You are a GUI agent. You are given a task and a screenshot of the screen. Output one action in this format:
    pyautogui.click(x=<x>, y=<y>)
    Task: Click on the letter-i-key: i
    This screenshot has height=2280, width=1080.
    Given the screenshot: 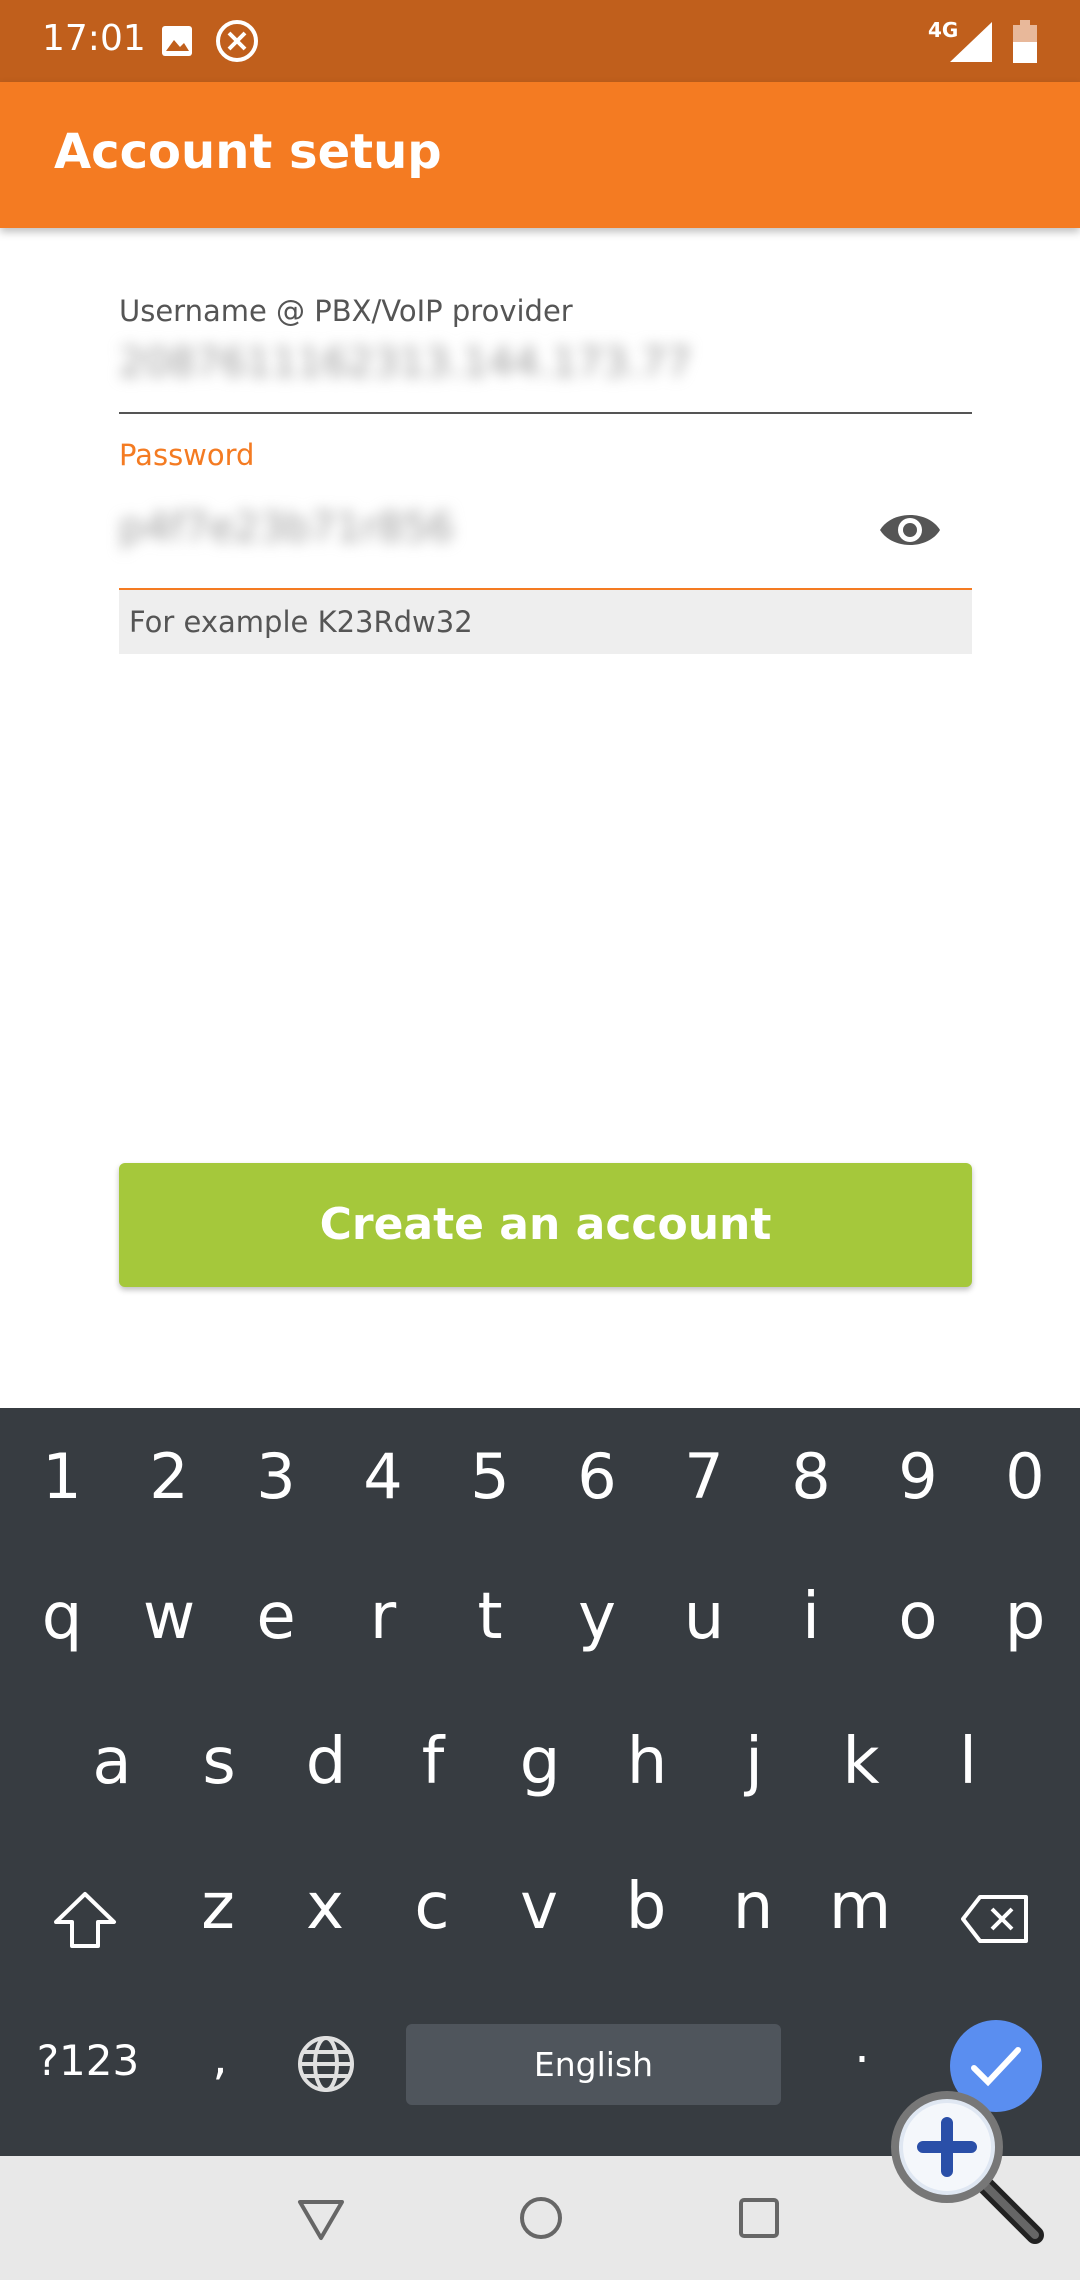 What is the action you would take?
    pyautogui.click(x=811, y=1617)
    